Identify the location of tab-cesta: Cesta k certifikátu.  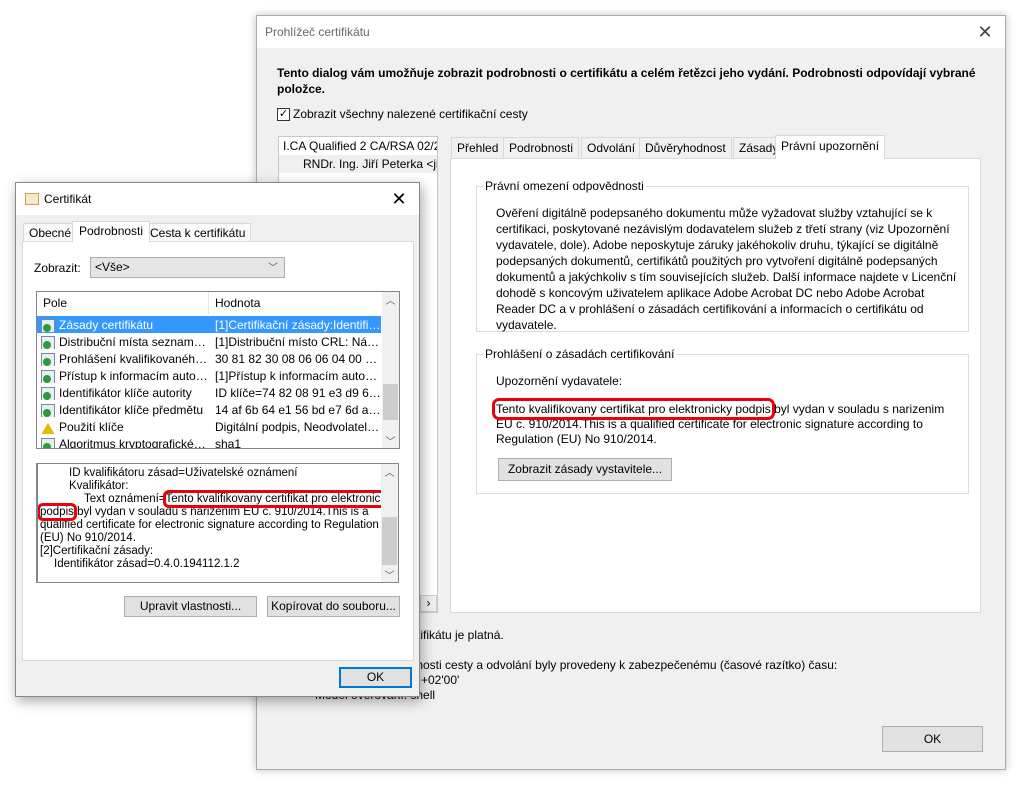
(198, 232).